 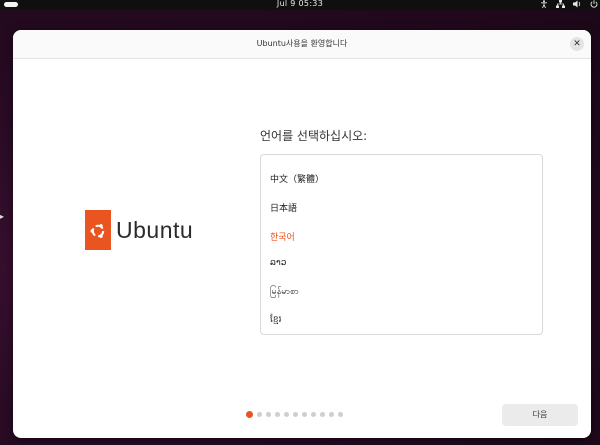 I want to click on page-dot-active, so click(x=249, y=414).